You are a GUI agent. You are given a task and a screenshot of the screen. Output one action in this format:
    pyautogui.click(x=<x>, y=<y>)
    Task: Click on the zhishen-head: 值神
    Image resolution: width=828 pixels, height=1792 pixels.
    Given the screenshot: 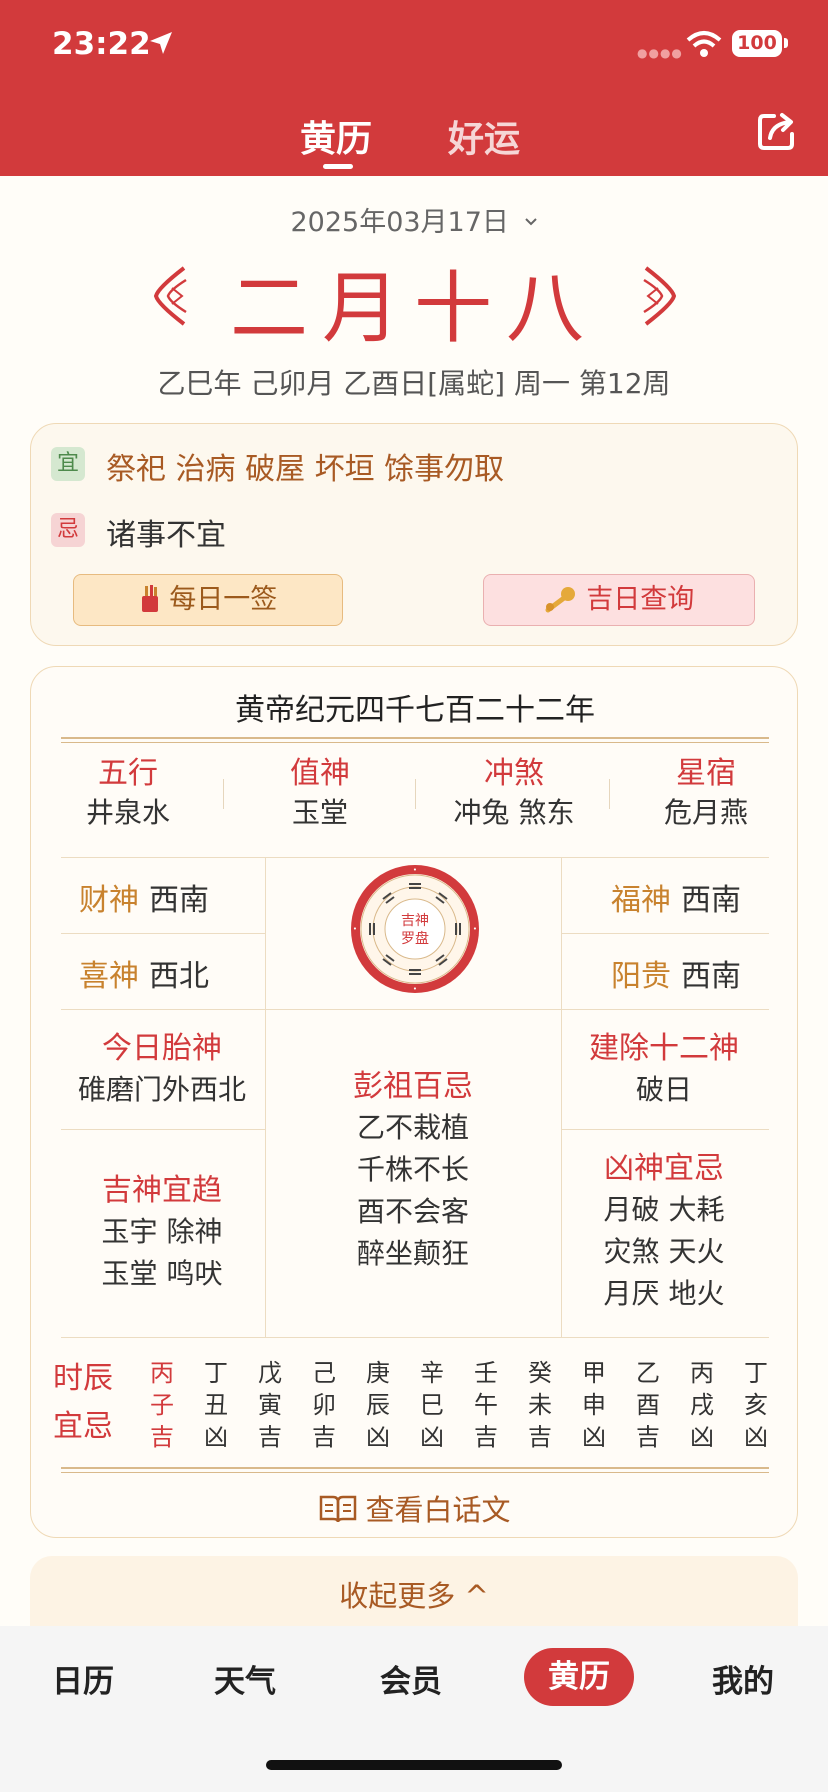 What is the action you would take?
    pyautogui.click(x=320, y=773)
    